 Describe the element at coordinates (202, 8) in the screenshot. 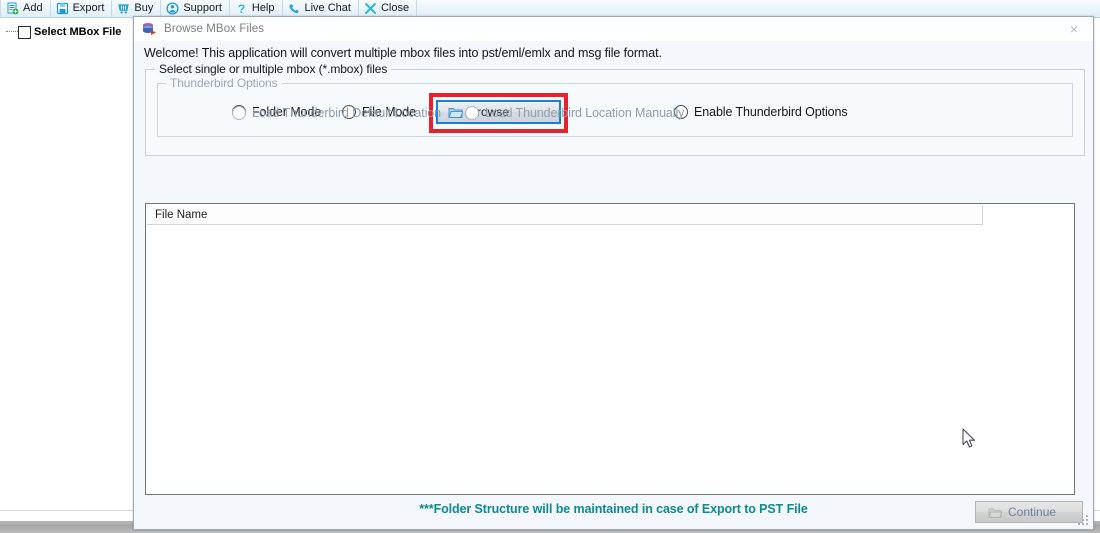

I see `toolbar-label: Support` at that location.